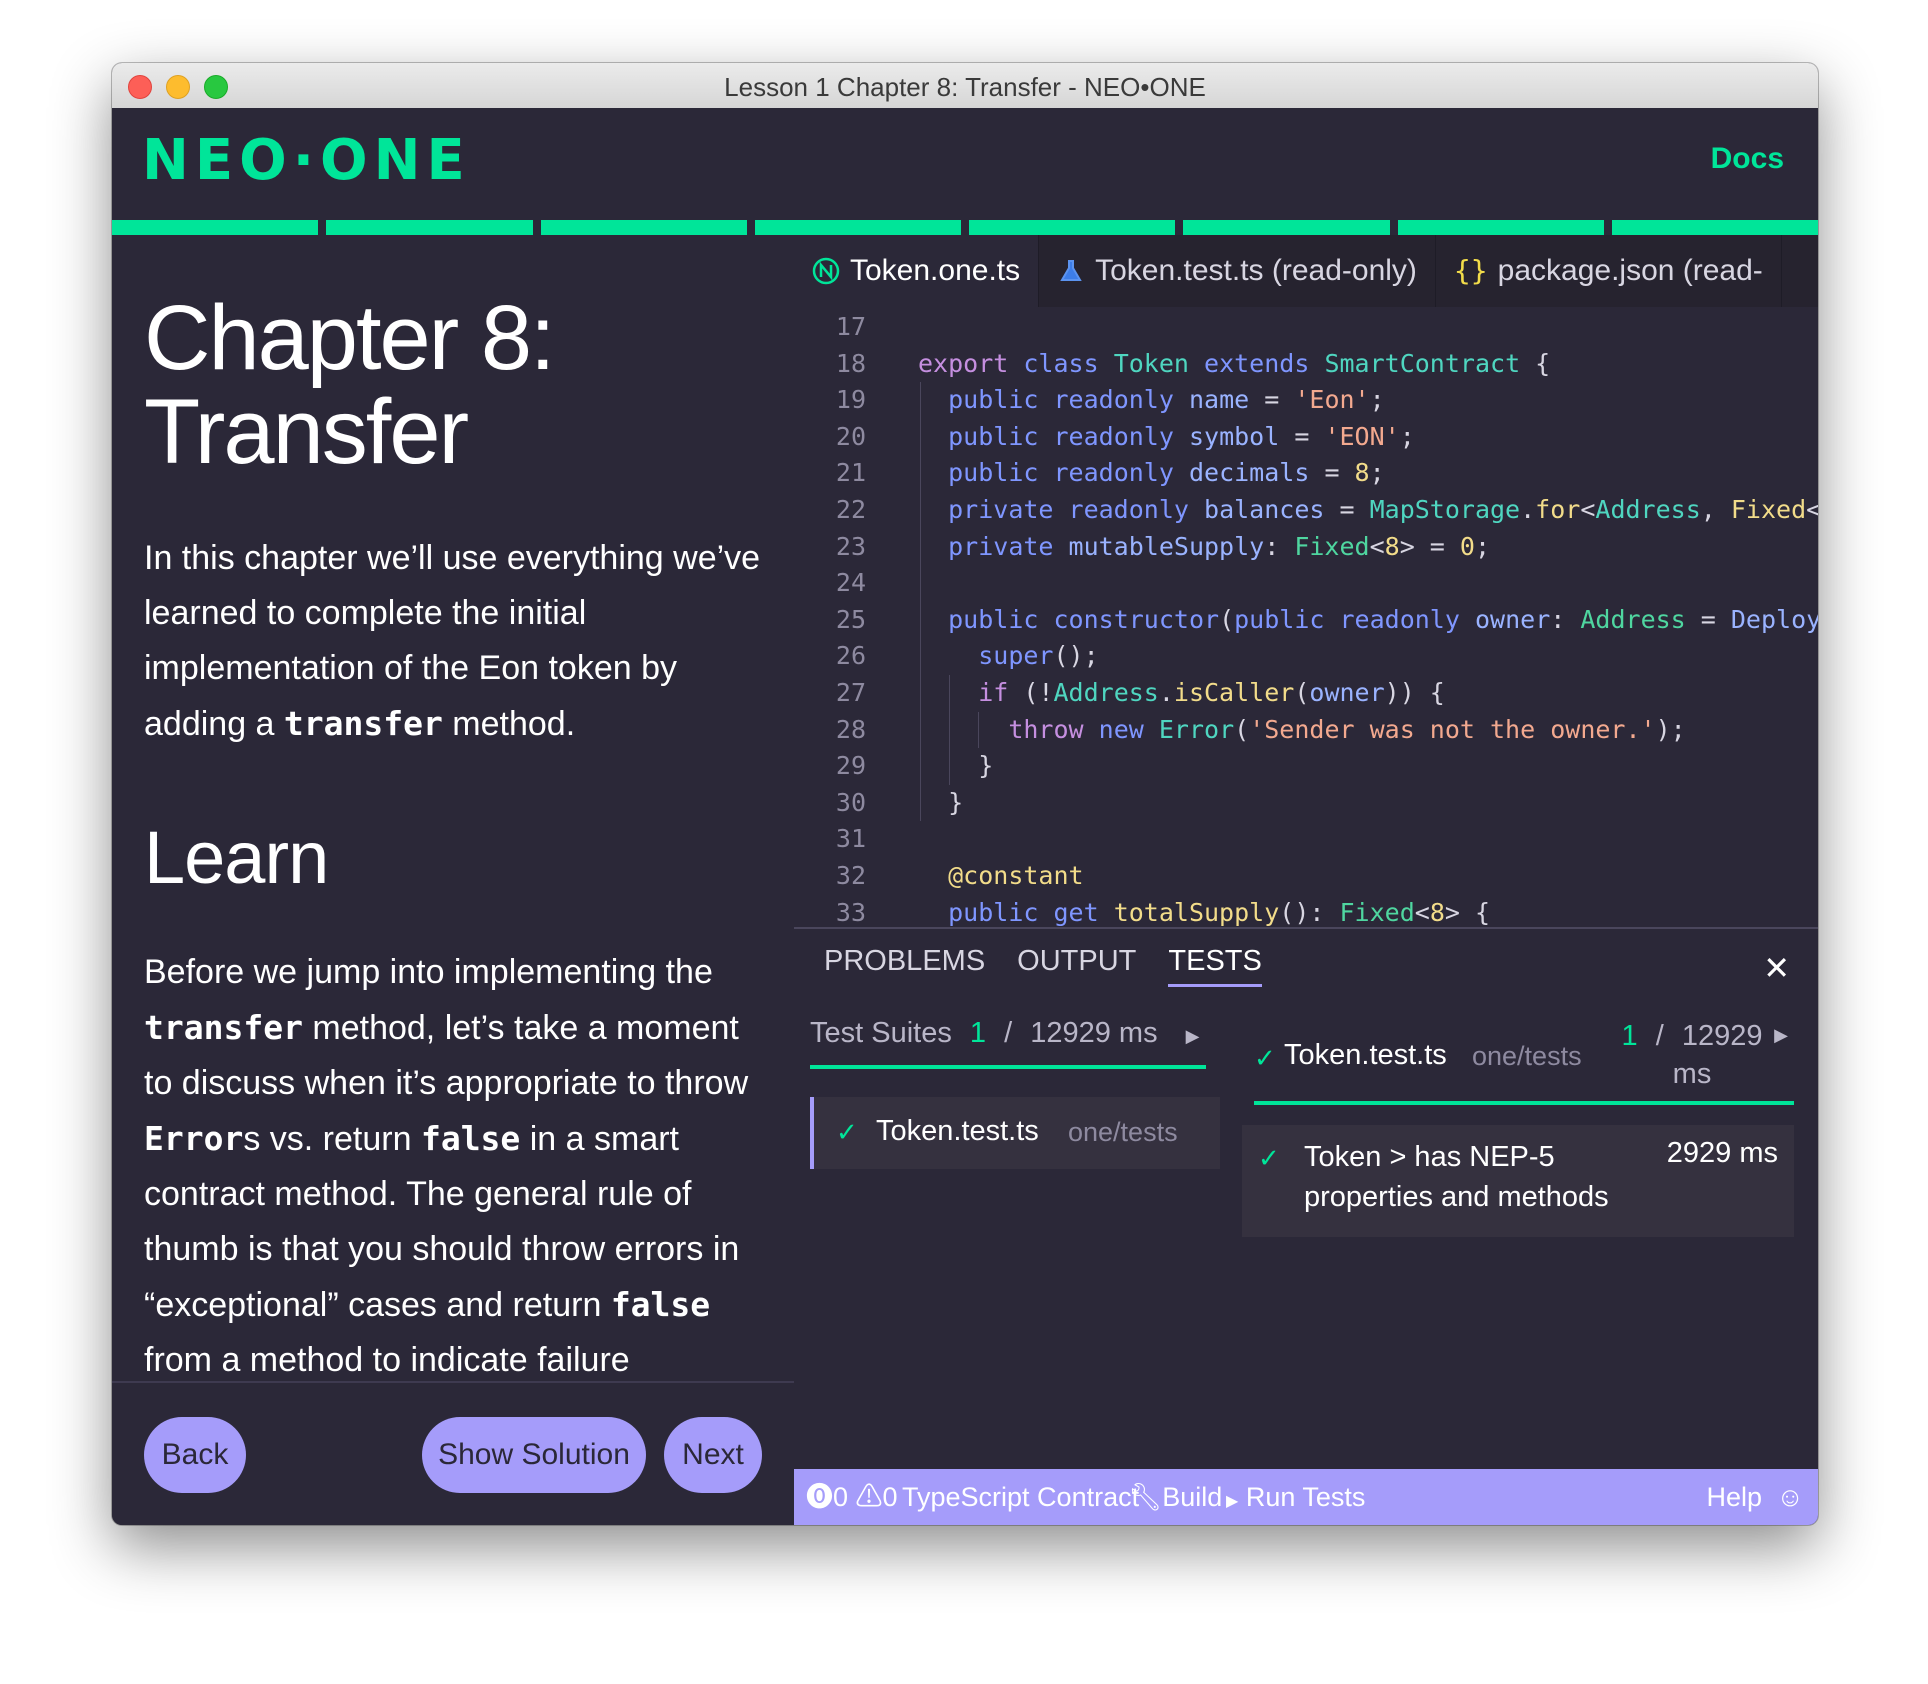  What do you see at coordinates (1192, 1497) in the screenshot?
I see `build-label: Build` at bounding box center [1192, 1497].